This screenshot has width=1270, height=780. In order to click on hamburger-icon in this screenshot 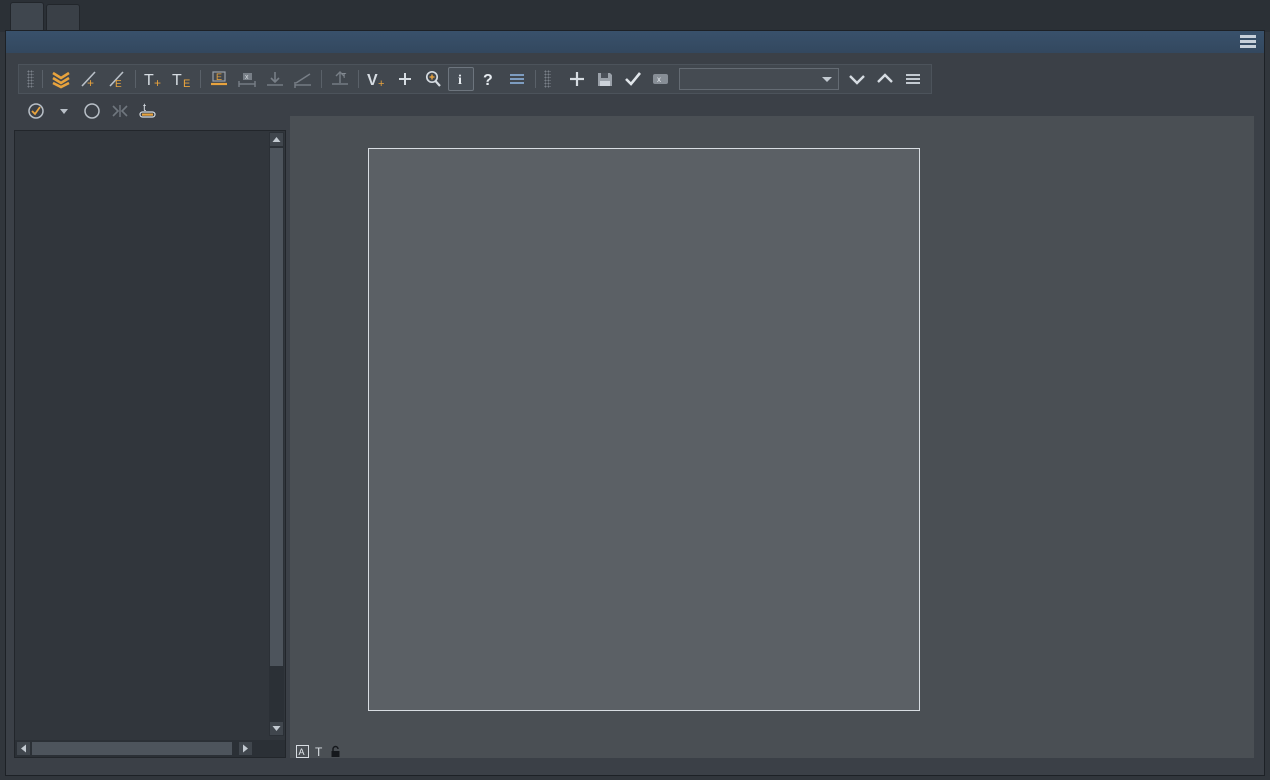, I will do `click(1248, 41)`.